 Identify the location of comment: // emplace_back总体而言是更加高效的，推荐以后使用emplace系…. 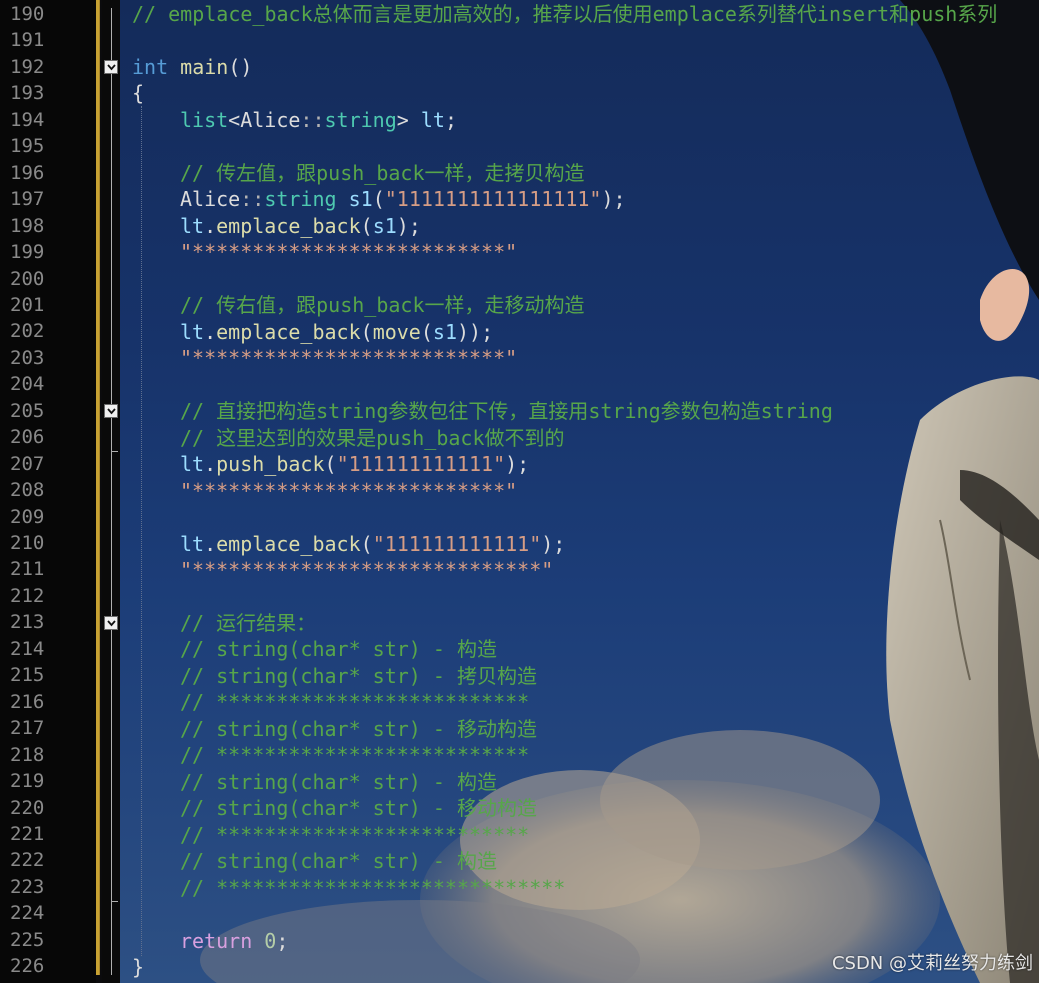
(565, 14).